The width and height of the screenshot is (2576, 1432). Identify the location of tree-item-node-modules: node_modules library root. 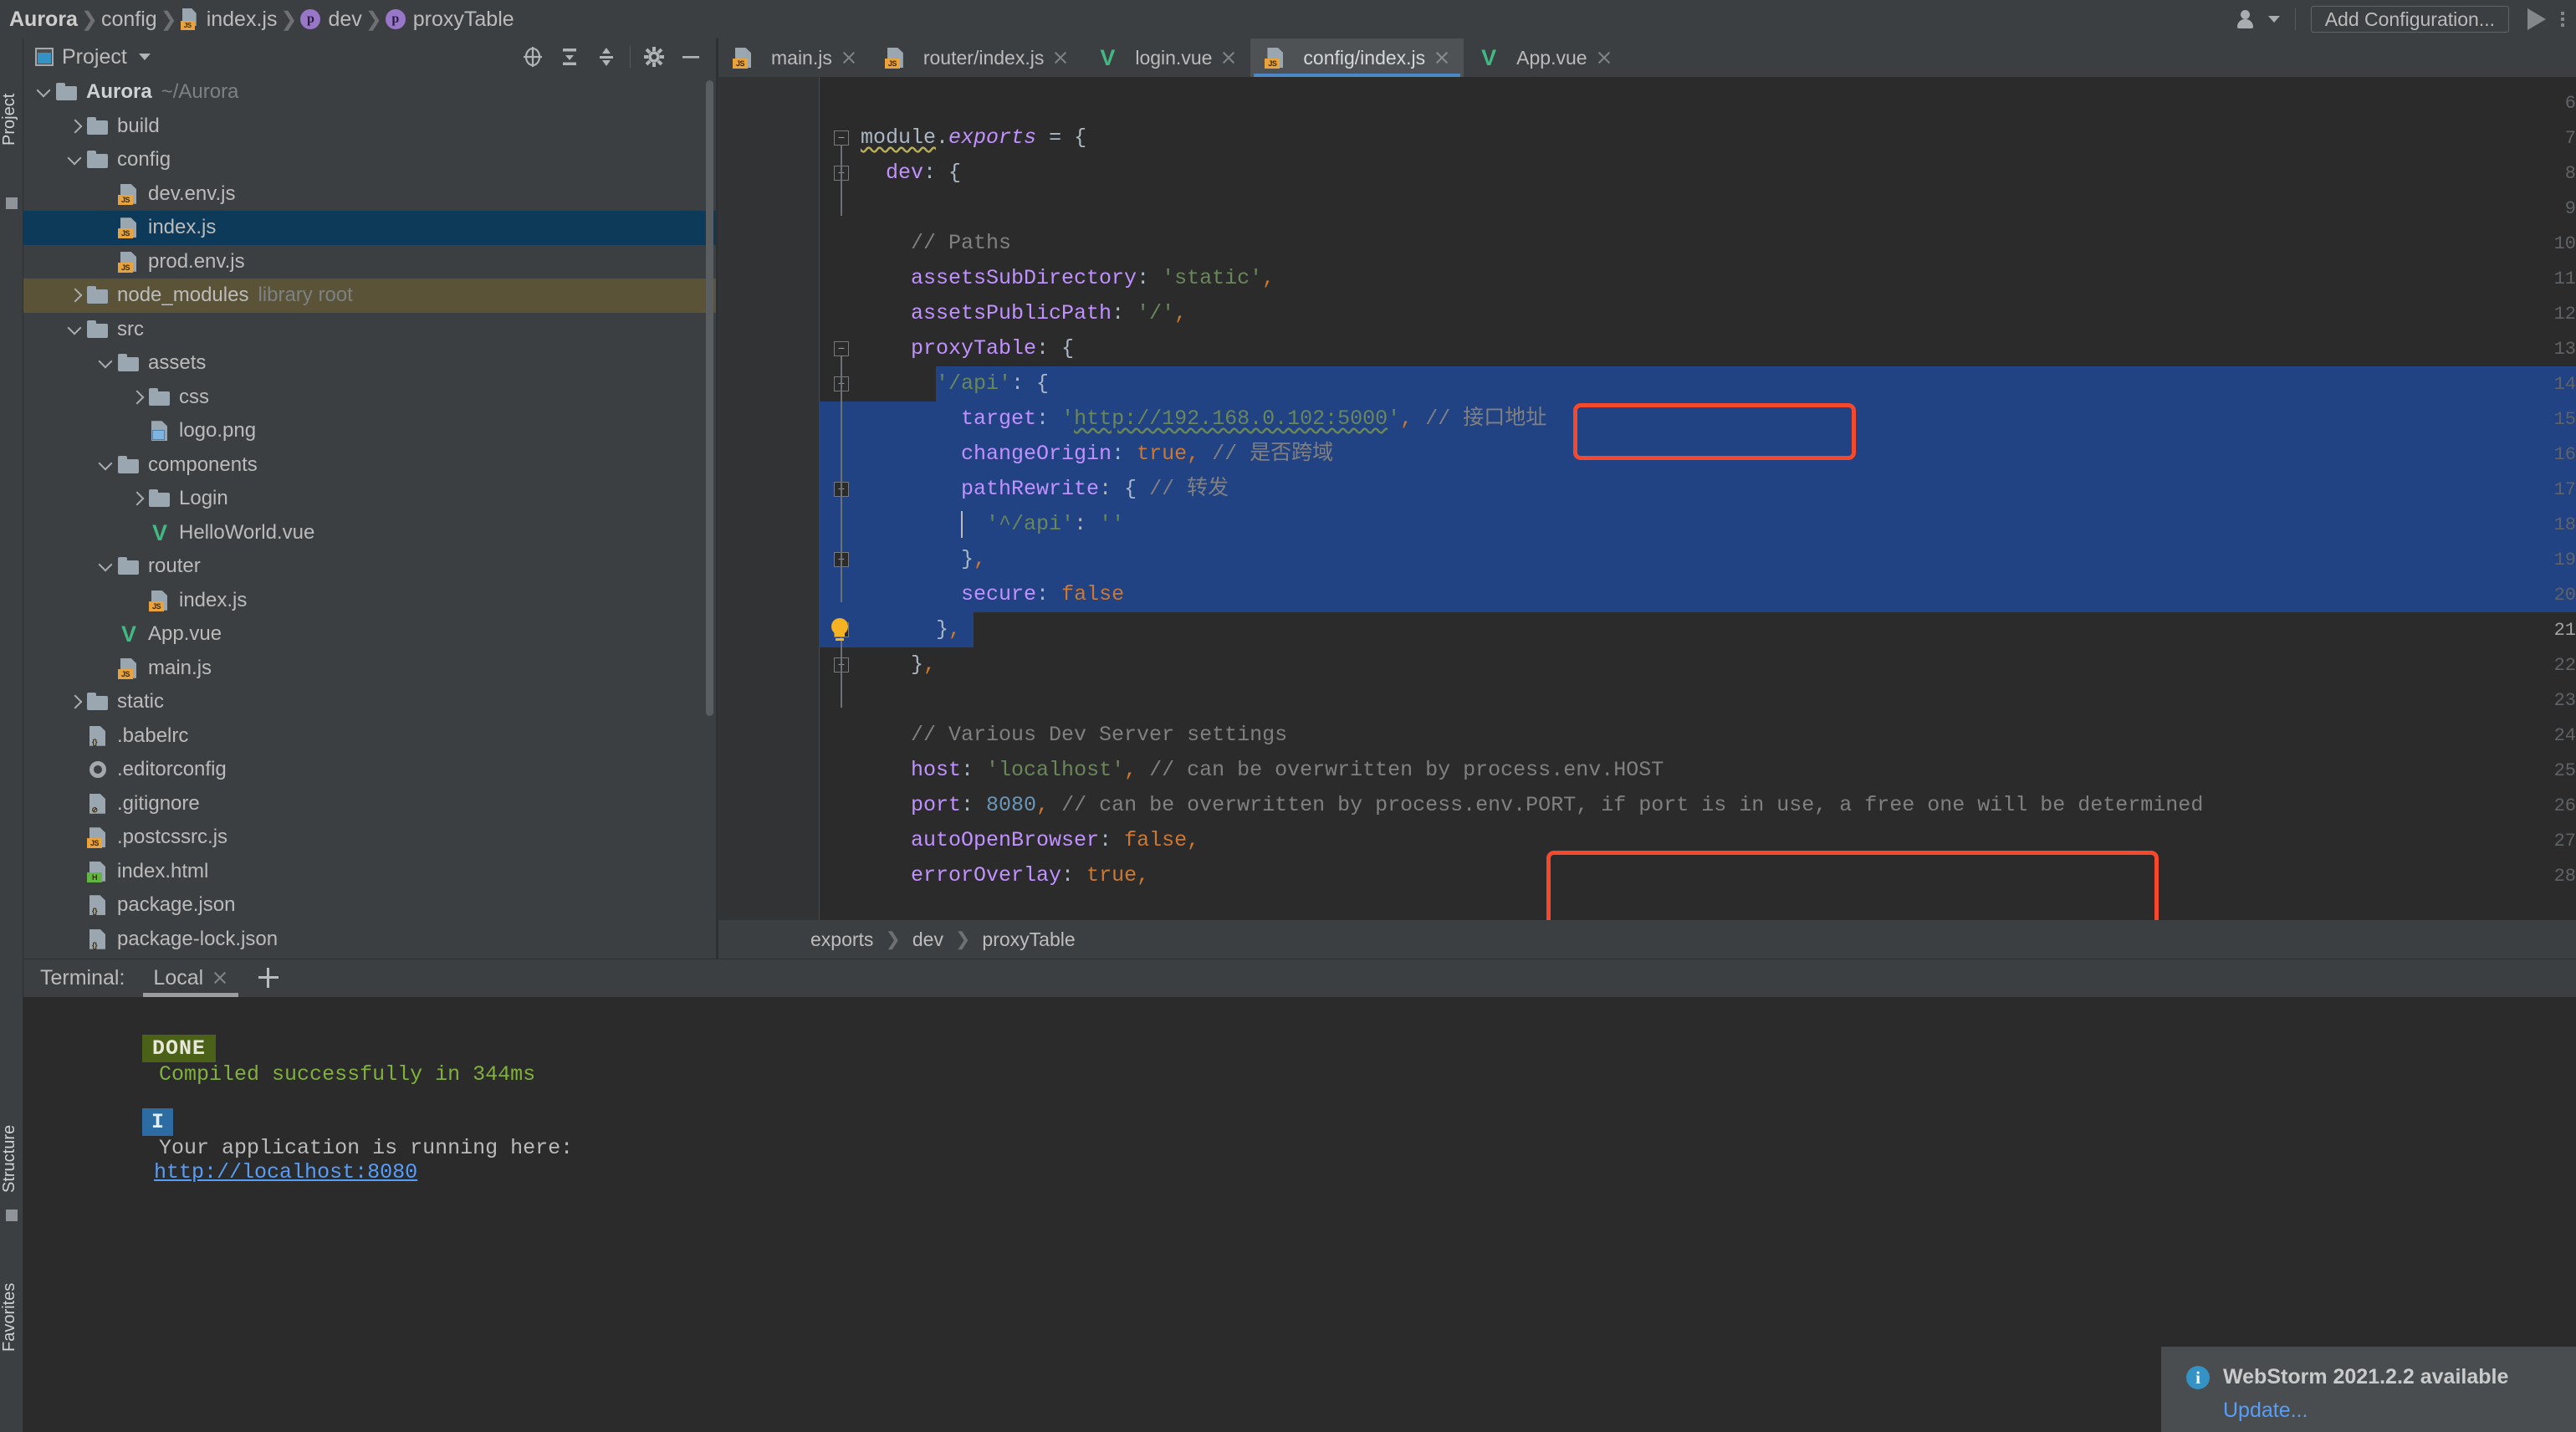
(370, 296).